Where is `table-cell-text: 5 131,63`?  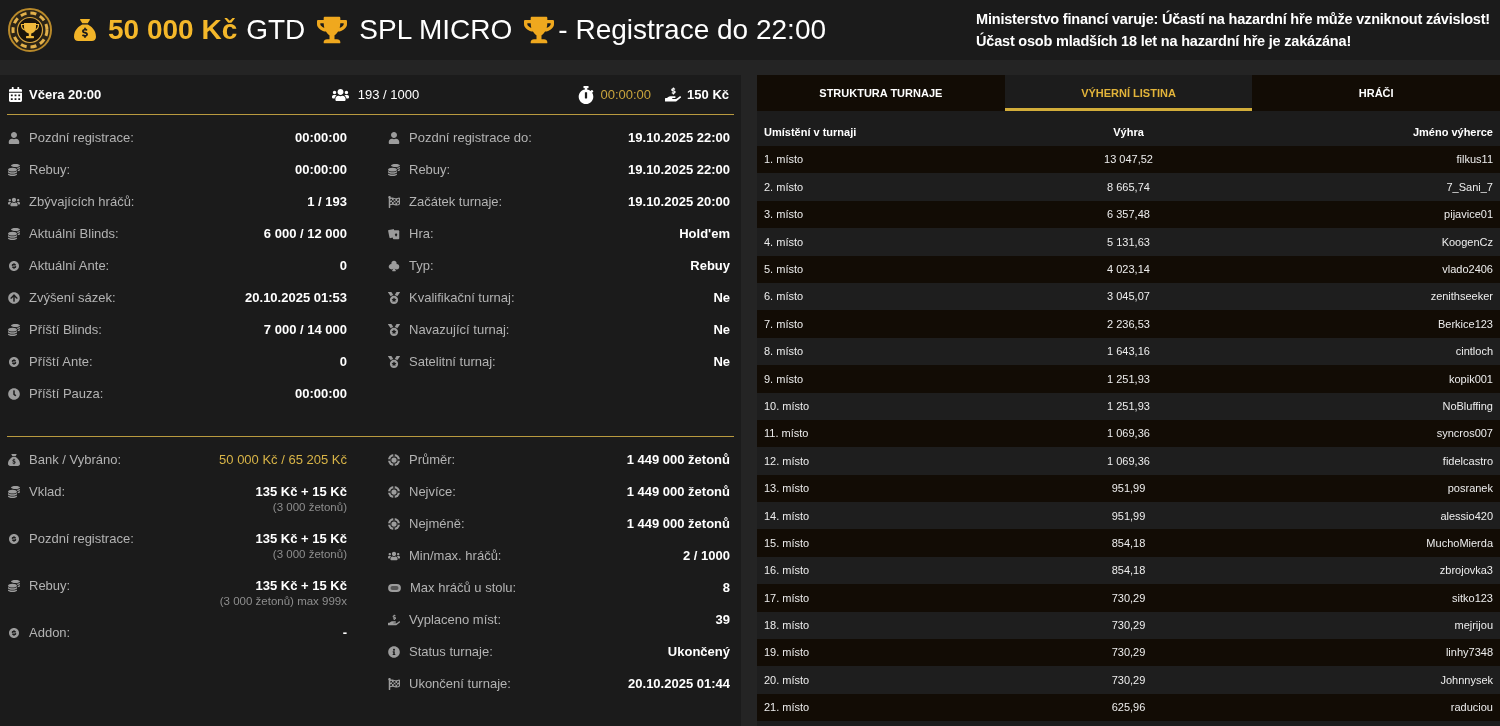
table-cell-text: 5 131,63 is located at coordinates (1128, 242).